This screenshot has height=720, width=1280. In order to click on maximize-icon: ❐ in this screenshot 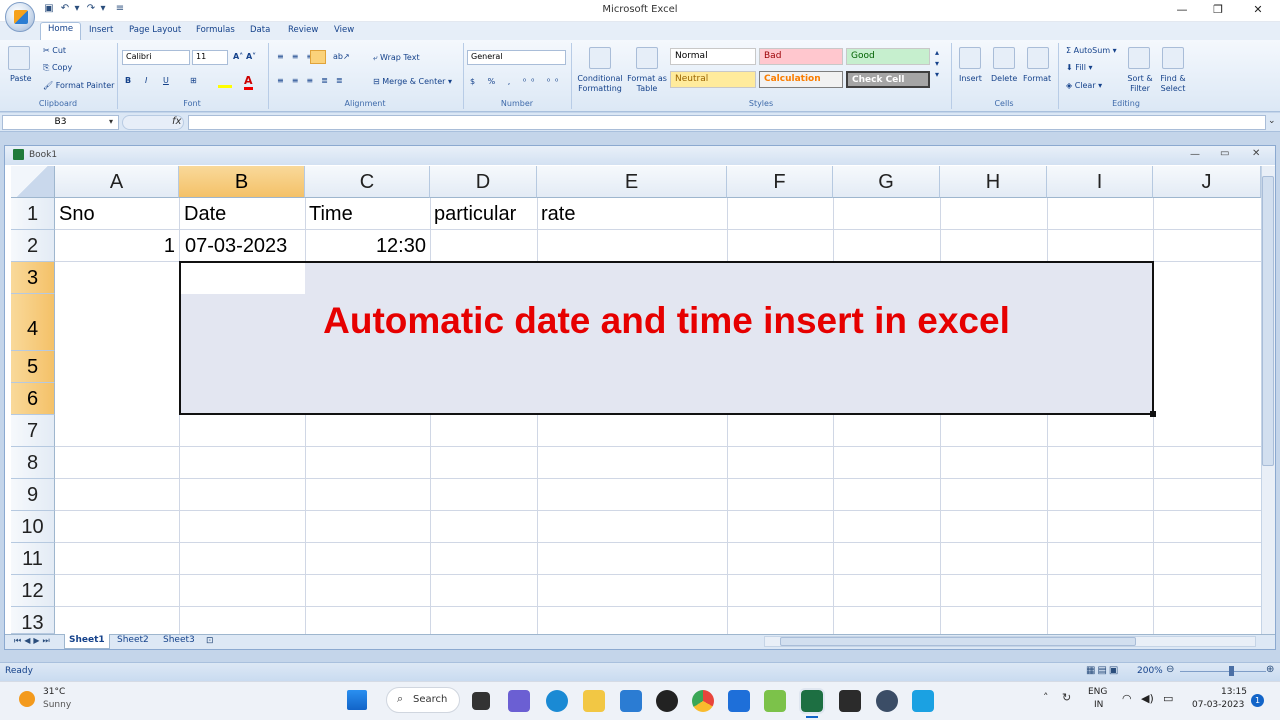, I will do `click(1218, 11)`.